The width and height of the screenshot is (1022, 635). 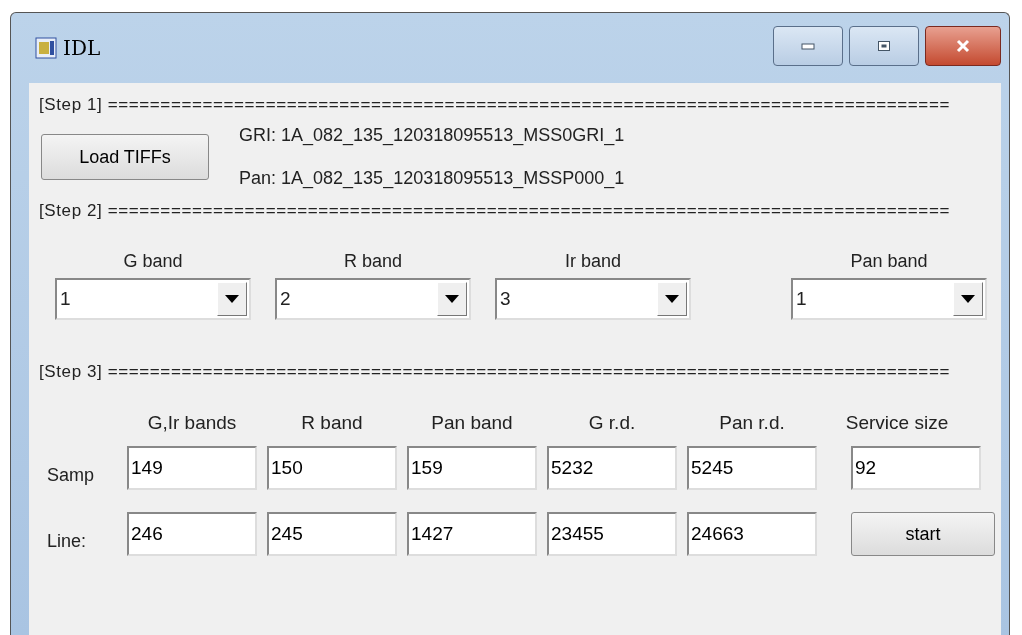 I want to click on input-field: 149, so click(x=192, y=468).